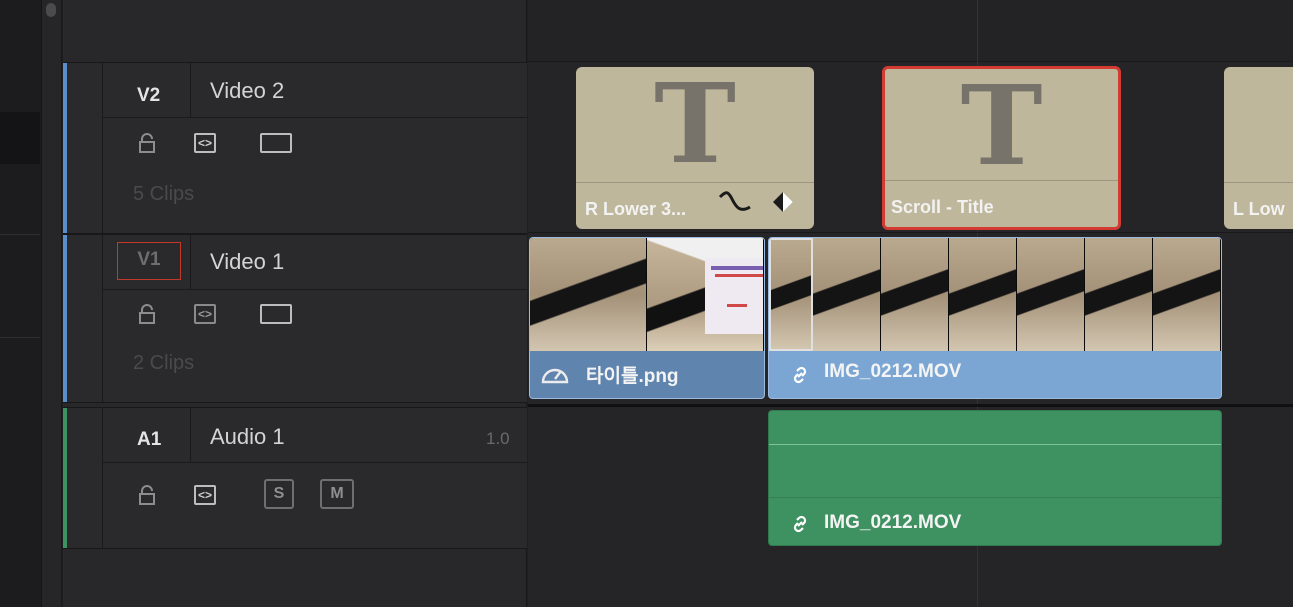 The height and width of the screenshot is (607, 1293). Describe the element at coordinates (149, 439) in the screenshot. I see `track-code-a1: A1` at that location.